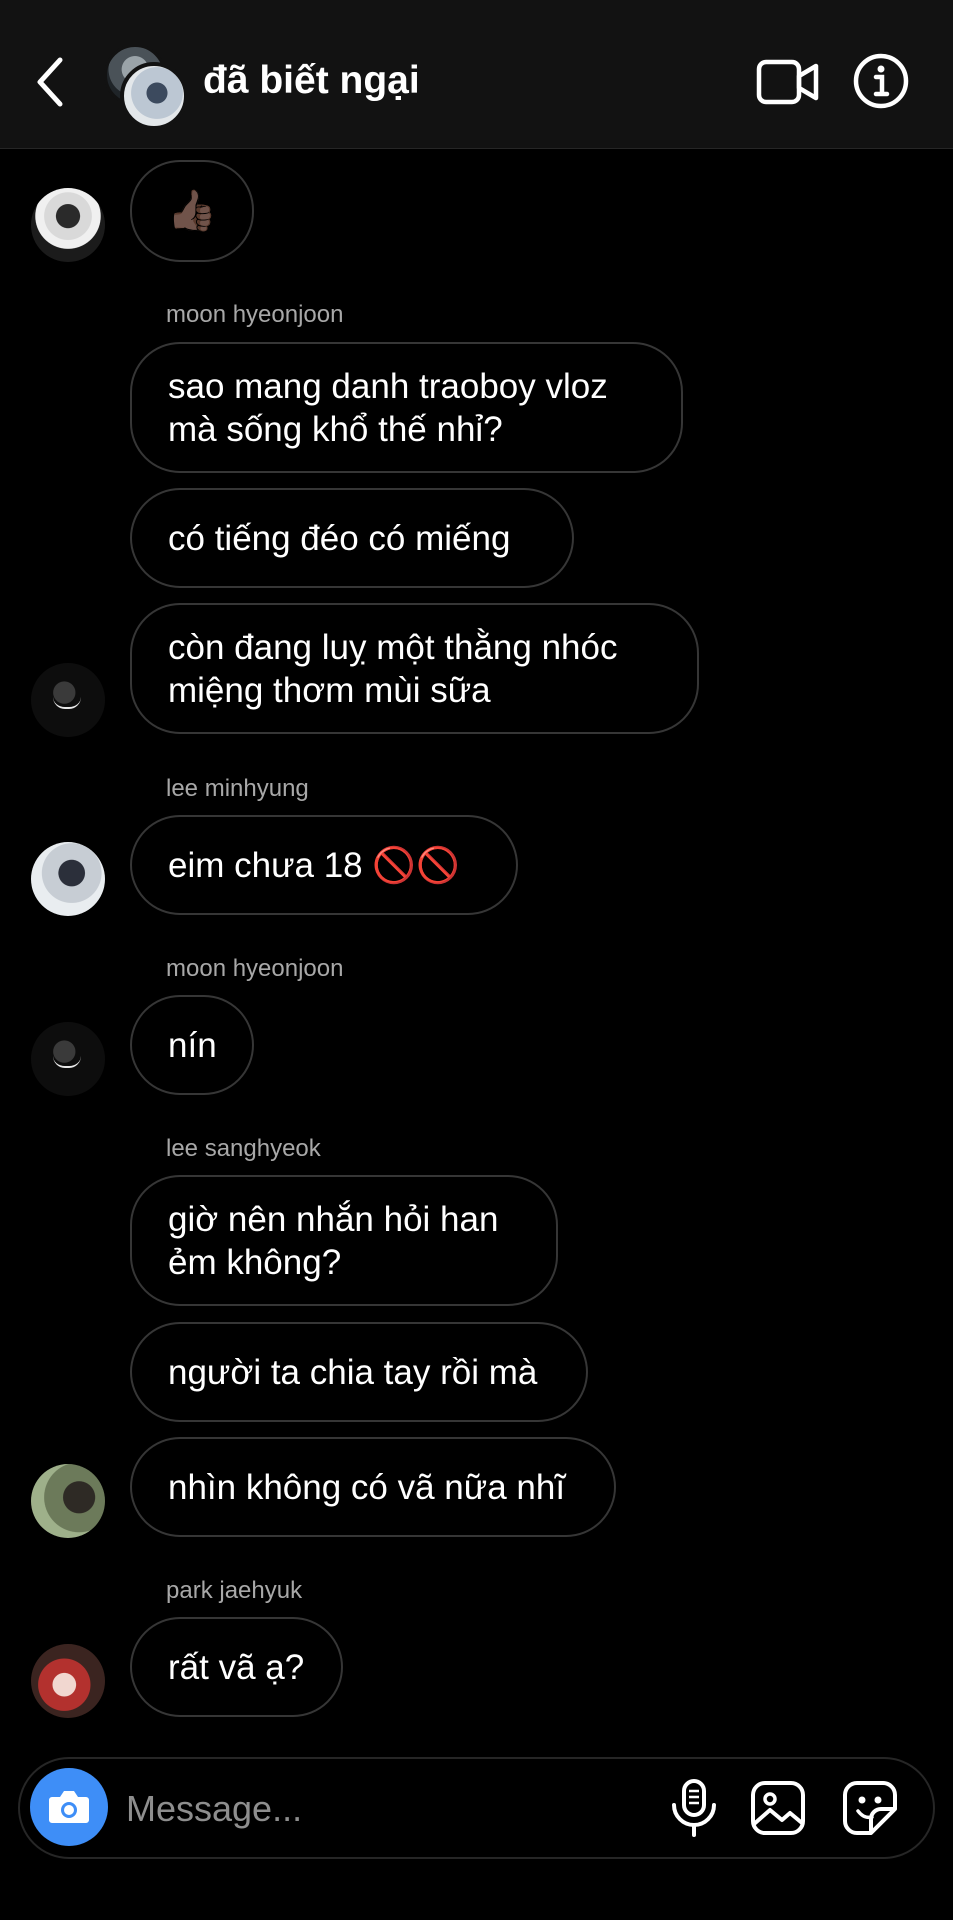 The image size is (953, 1920). What do you see at coordinates (234, 1590) in the screenshot?
I see `sender-name: park jaehyuk` at bounding box center [234, 1590].